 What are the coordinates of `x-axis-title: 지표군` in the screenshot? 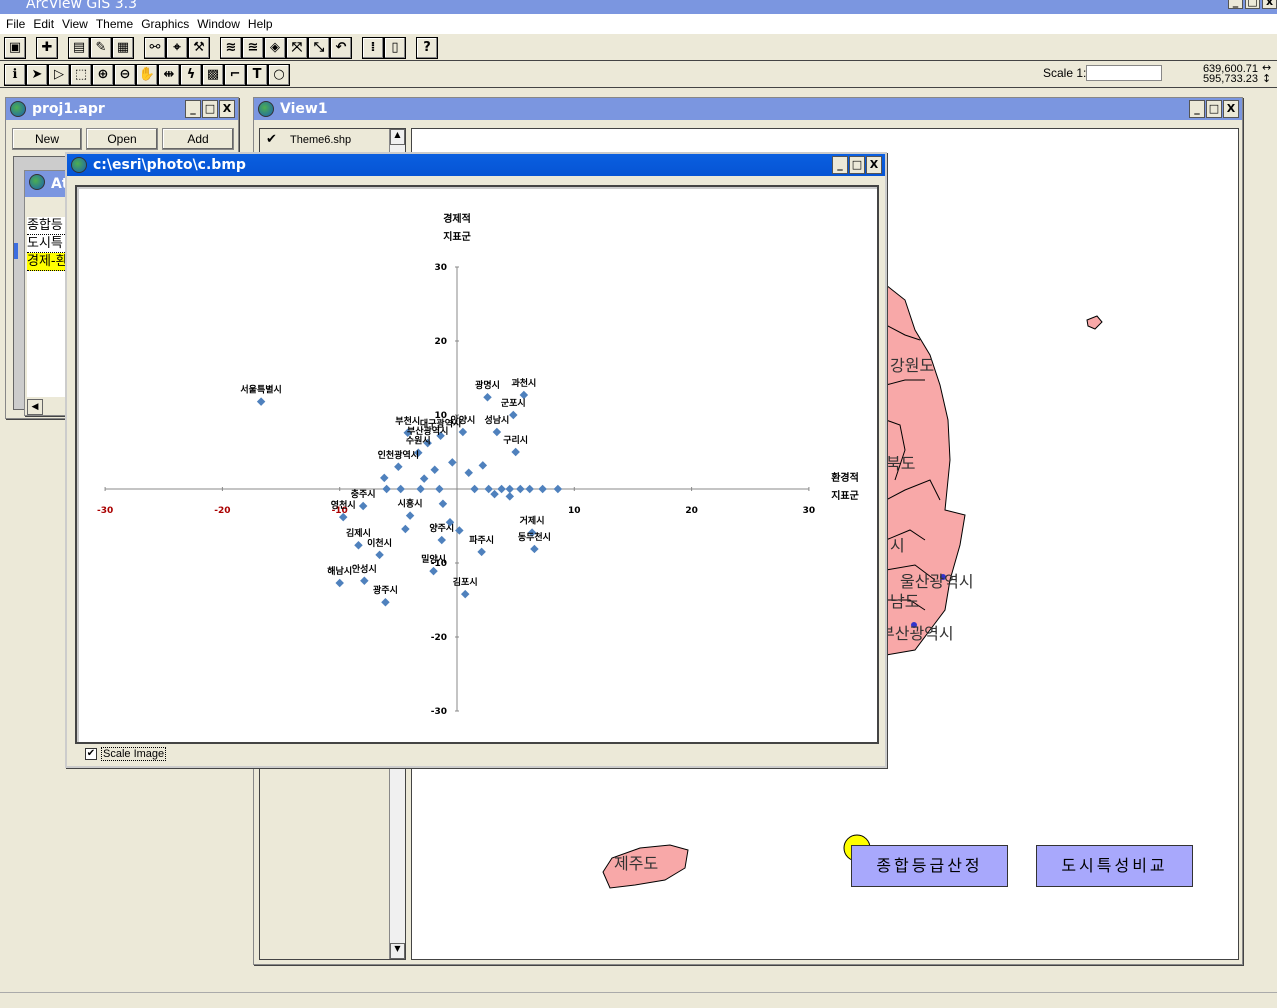 It's located at (845, 495).